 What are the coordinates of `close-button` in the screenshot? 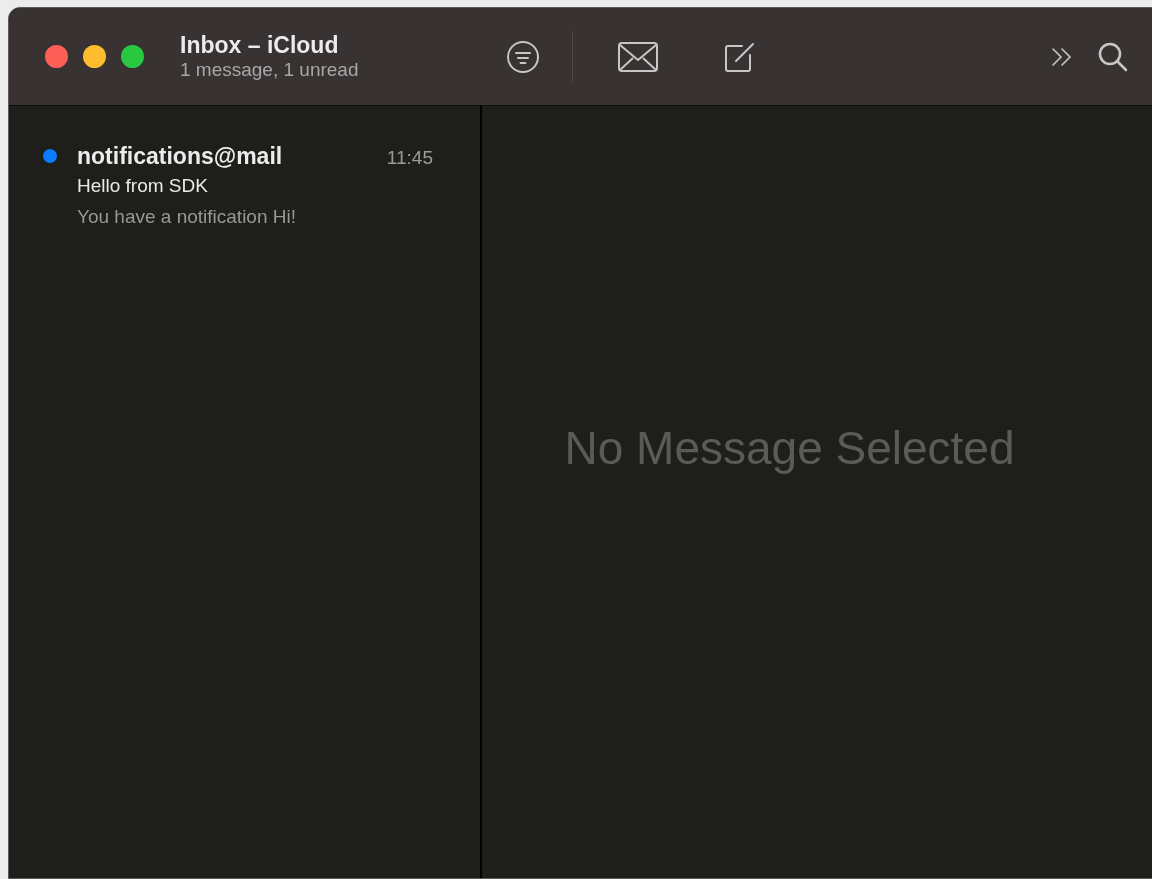 It's located at (56, 56).